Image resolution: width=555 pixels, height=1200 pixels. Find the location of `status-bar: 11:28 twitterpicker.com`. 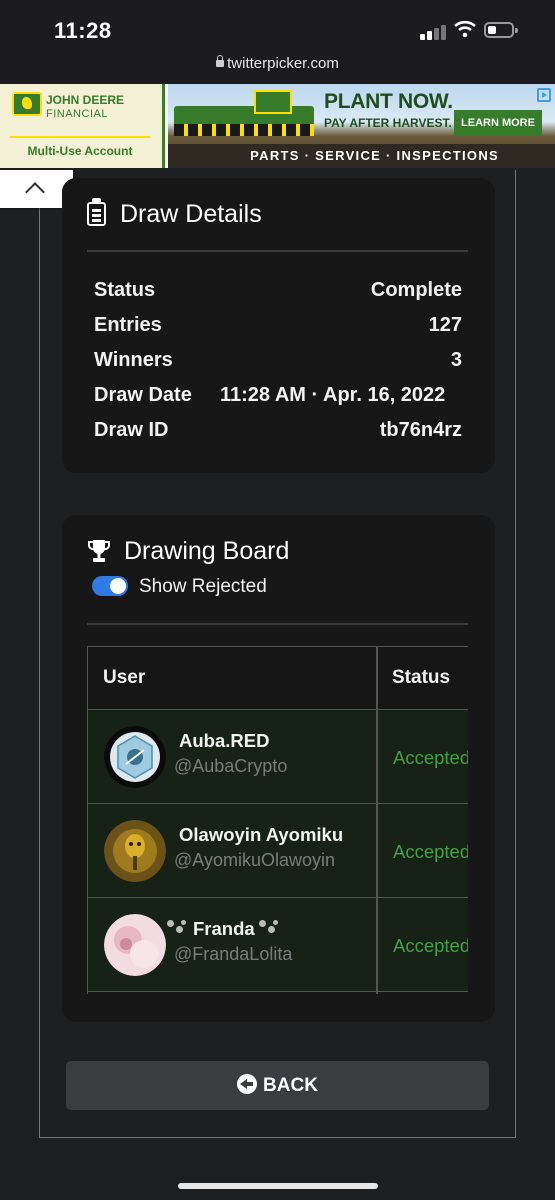

status-bar: 11:28 twitterpicker.com is located at coordinates (277, 43).